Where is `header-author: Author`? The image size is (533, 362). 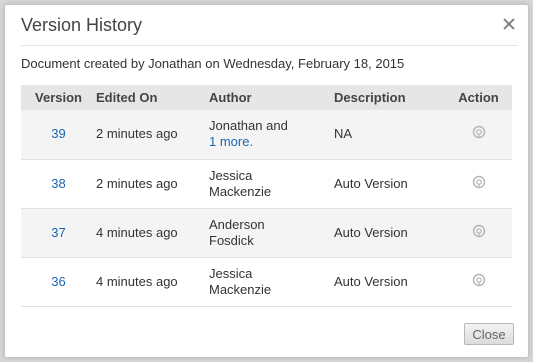 header-author: Author is located at coordinates (230, 97).